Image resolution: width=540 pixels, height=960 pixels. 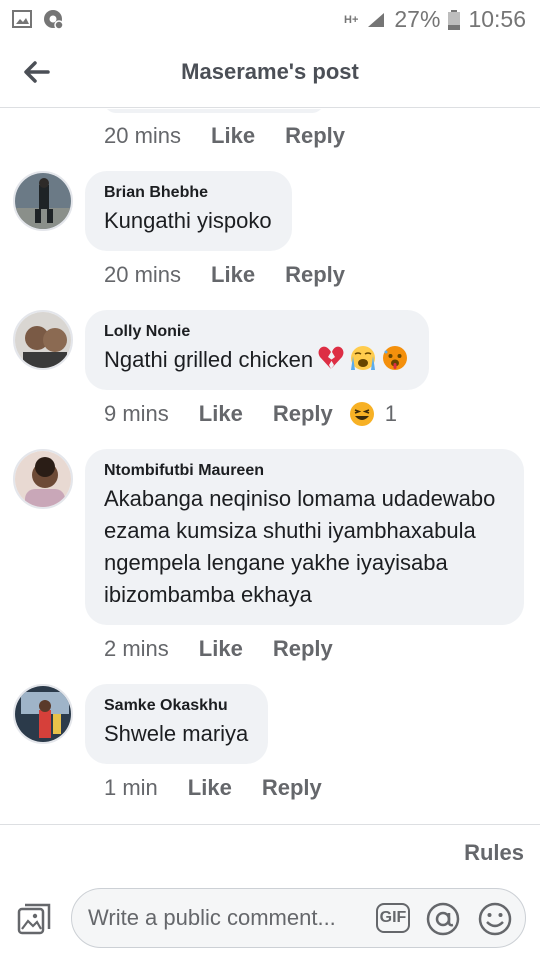 What do you see at coordinates (256, 332) in the screenshot?
I see `comment-author: Lolly Nonie` at bounding box center [256, 332].